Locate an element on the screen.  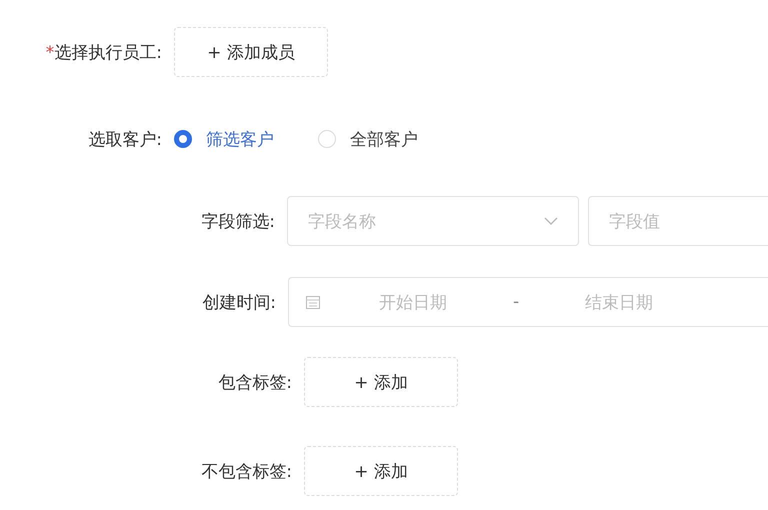
field-label: 包含标签: is located at coordinates (255, 383).